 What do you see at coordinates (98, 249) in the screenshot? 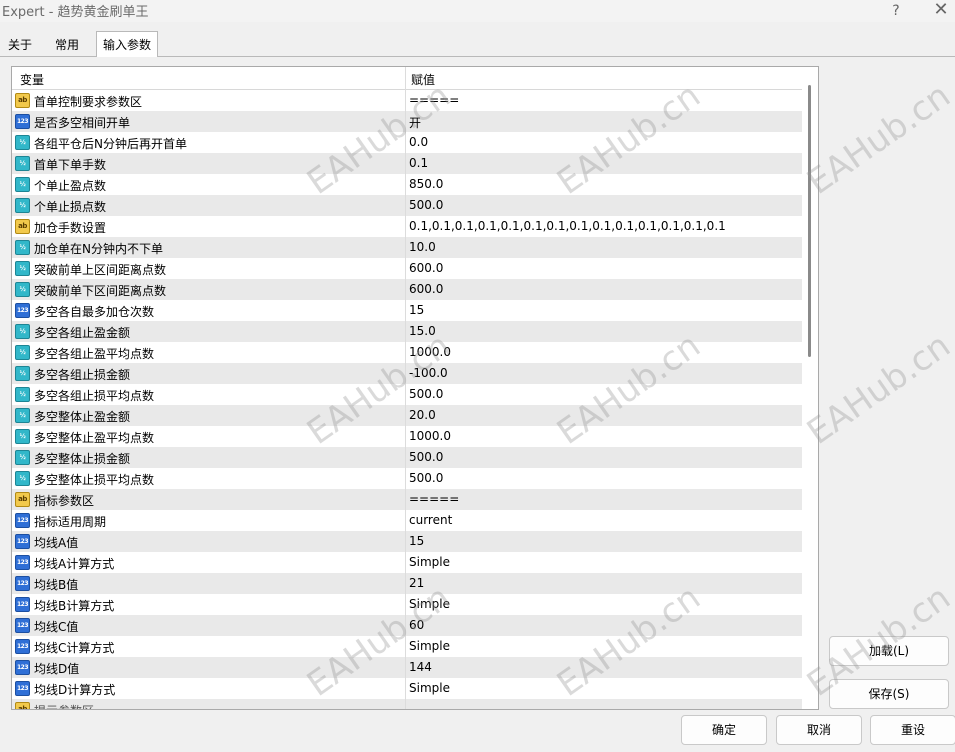
I see `parameter-name: 加仓单在N分钟内不下单` at bounding box center [98, 249].